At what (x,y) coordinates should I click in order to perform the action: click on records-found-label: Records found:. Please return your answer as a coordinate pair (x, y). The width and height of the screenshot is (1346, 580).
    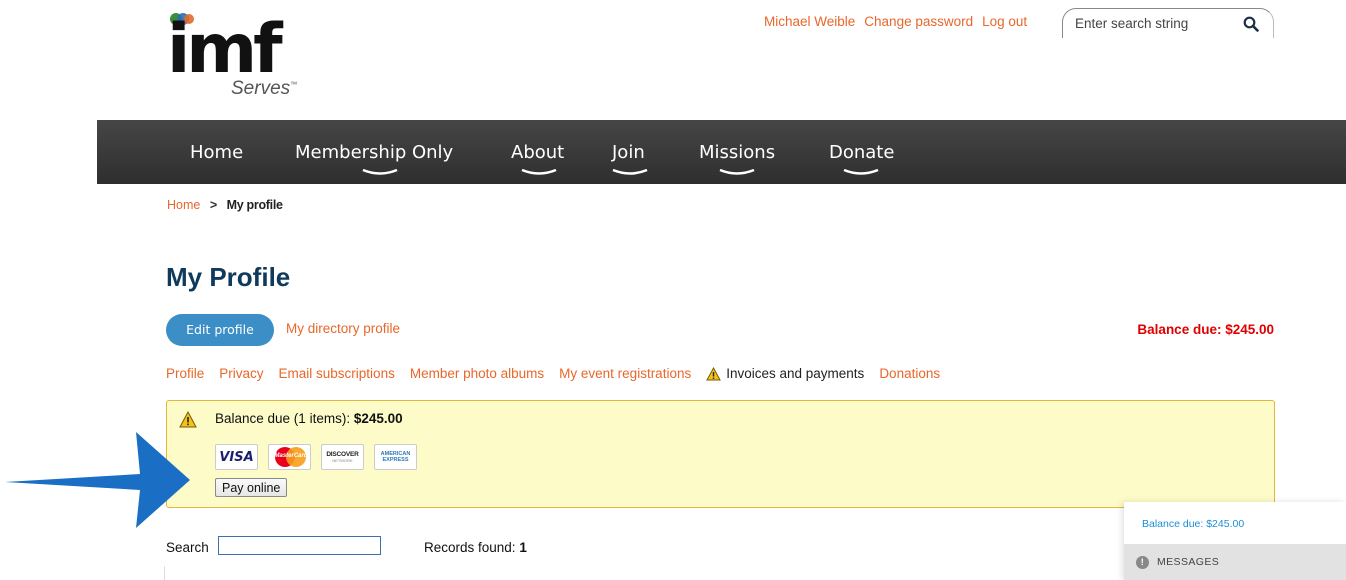
    Looking at the image, I should click on (470, 547).